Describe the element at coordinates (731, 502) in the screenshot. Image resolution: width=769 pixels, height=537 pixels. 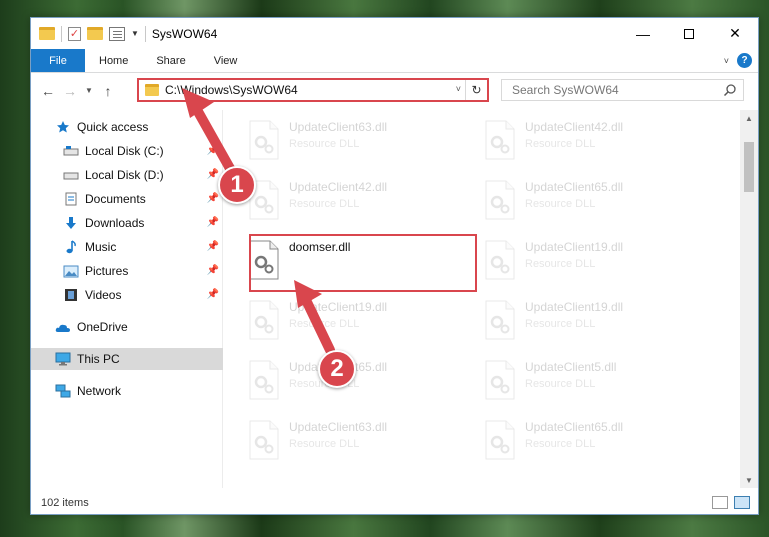
I see `view-switcher` at that location.